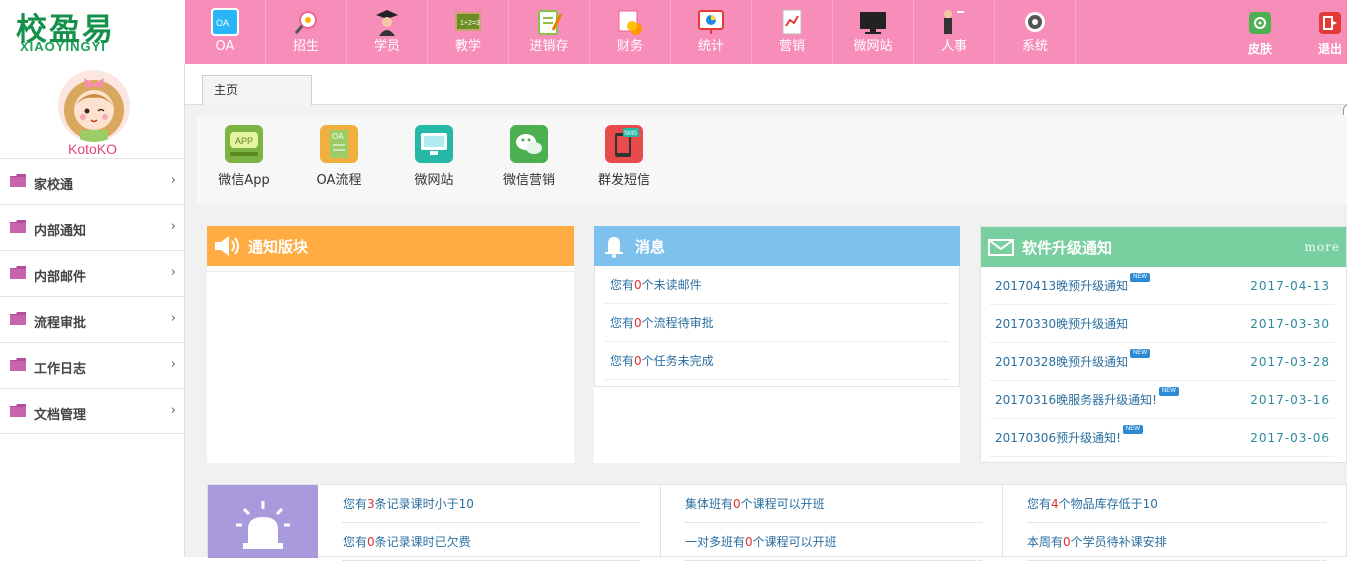 Image resolution: width=1347 pixels, height=562 pixels. I want to click on upgrade-row: 20170306预升级通知!NEW 2017-03-06, so click(1162, 438).